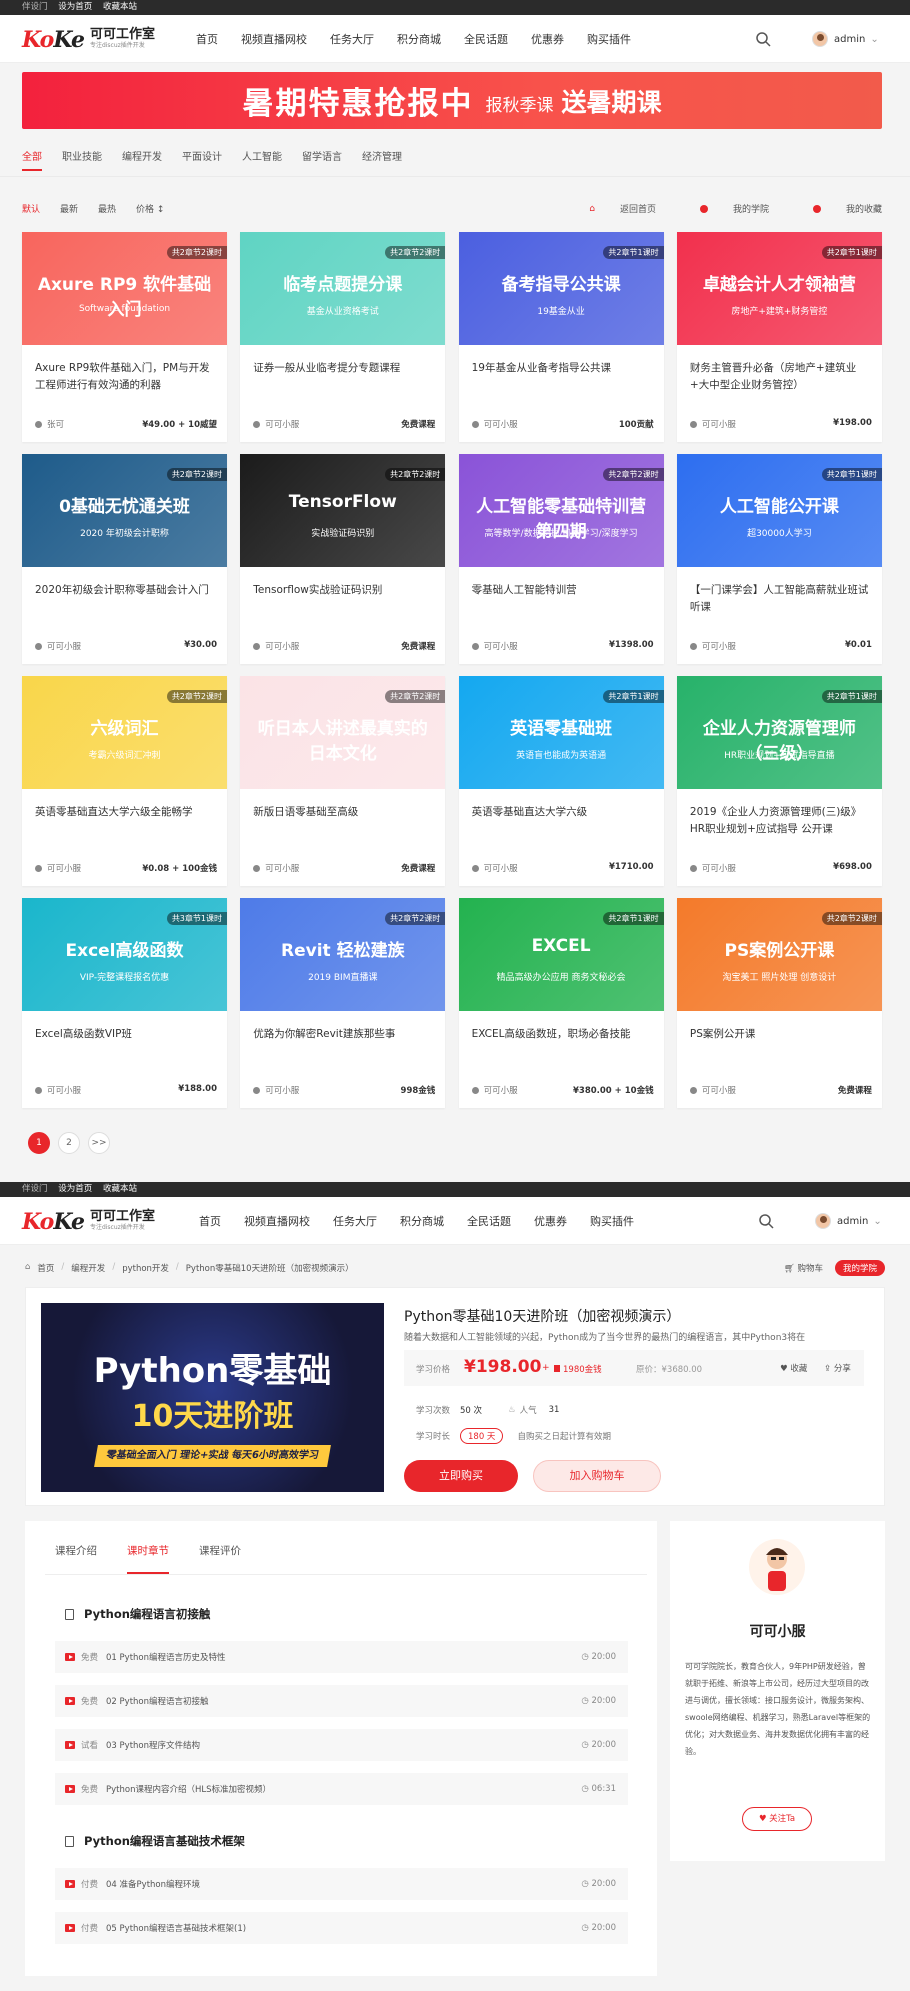  What do you see at coordinates (220, 1558) in the screenshot?
I see `tab-reviews: 课程评价` at bounding box center [220, 1558].